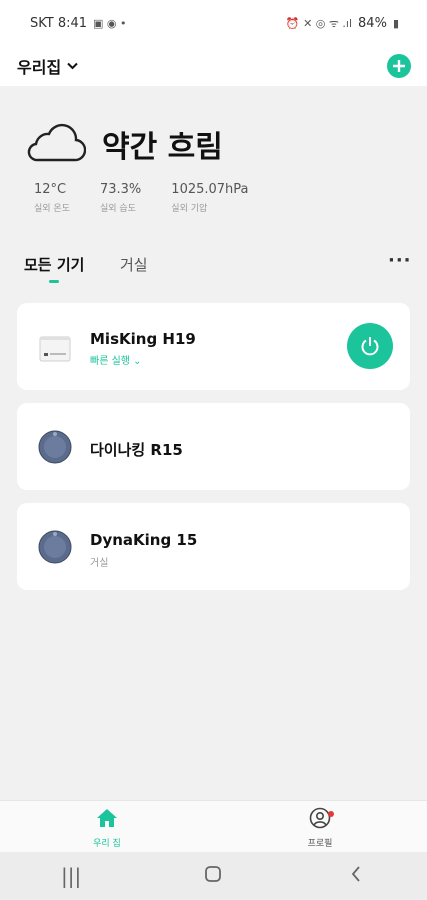  I want to click on tab-living-room: 거실, so click(134, 264).